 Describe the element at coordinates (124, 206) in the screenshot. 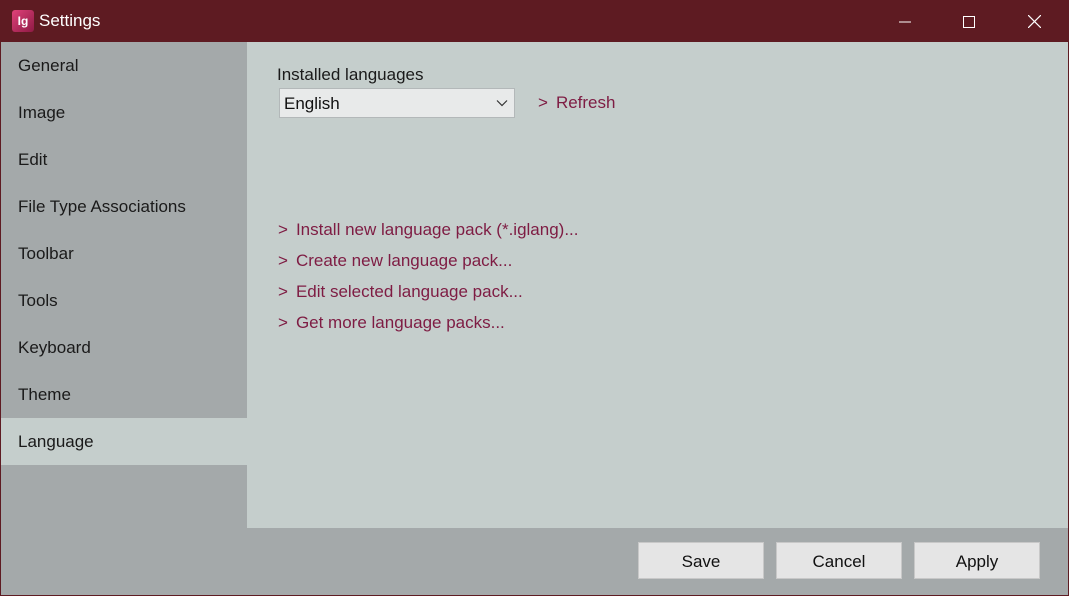

I see `sidebar-item-file-type-associations: File Type Associations` at that location.